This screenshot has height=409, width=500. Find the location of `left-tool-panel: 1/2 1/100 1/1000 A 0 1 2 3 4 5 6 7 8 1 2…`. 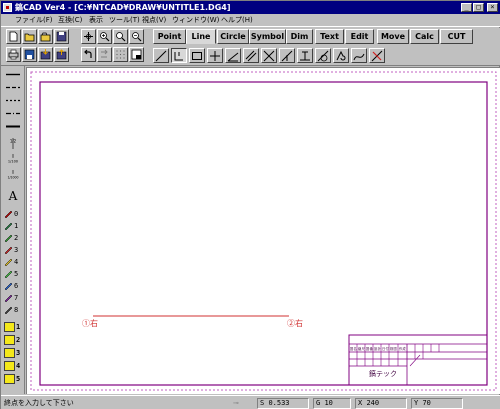

left-tool-panel: 1/2 1/100 1/1000 A 0 1 2 3 4 5 6 7 8 1 2… is located at coordinates (13, 230).